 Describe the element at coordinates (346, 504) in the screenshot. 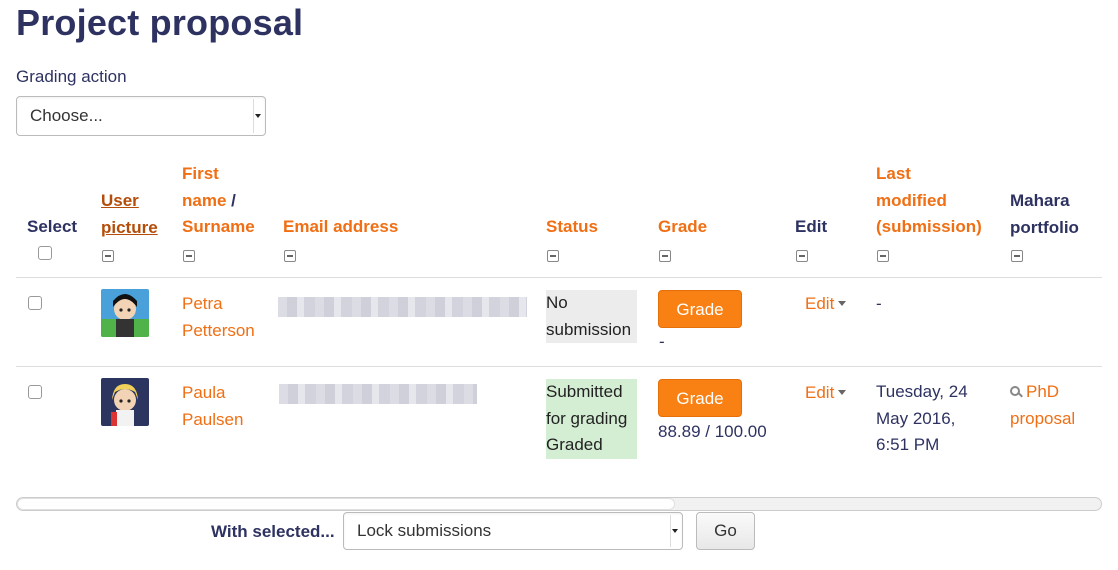

I see `scrollbar-thumb` at that location.